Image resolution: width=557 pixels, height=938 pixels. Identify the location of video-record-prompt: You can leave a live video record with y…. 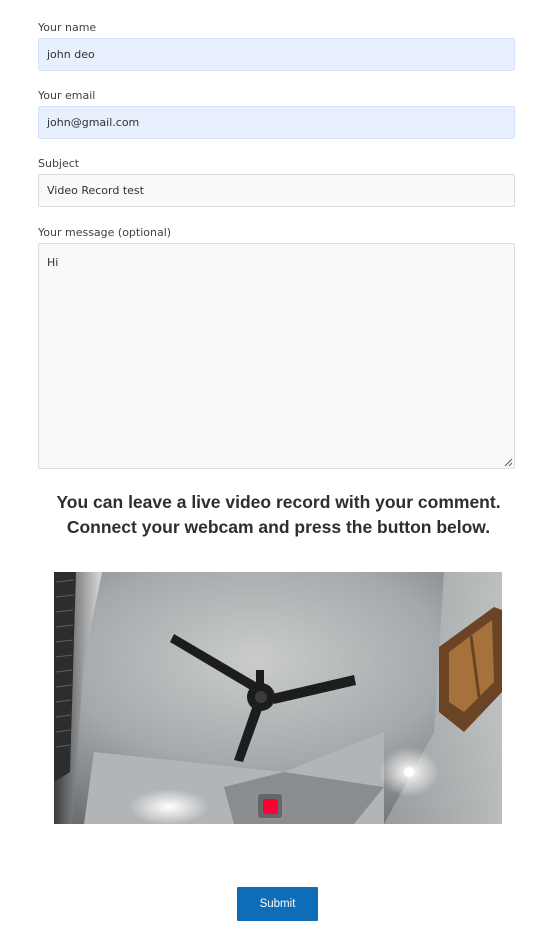
(278, 515).